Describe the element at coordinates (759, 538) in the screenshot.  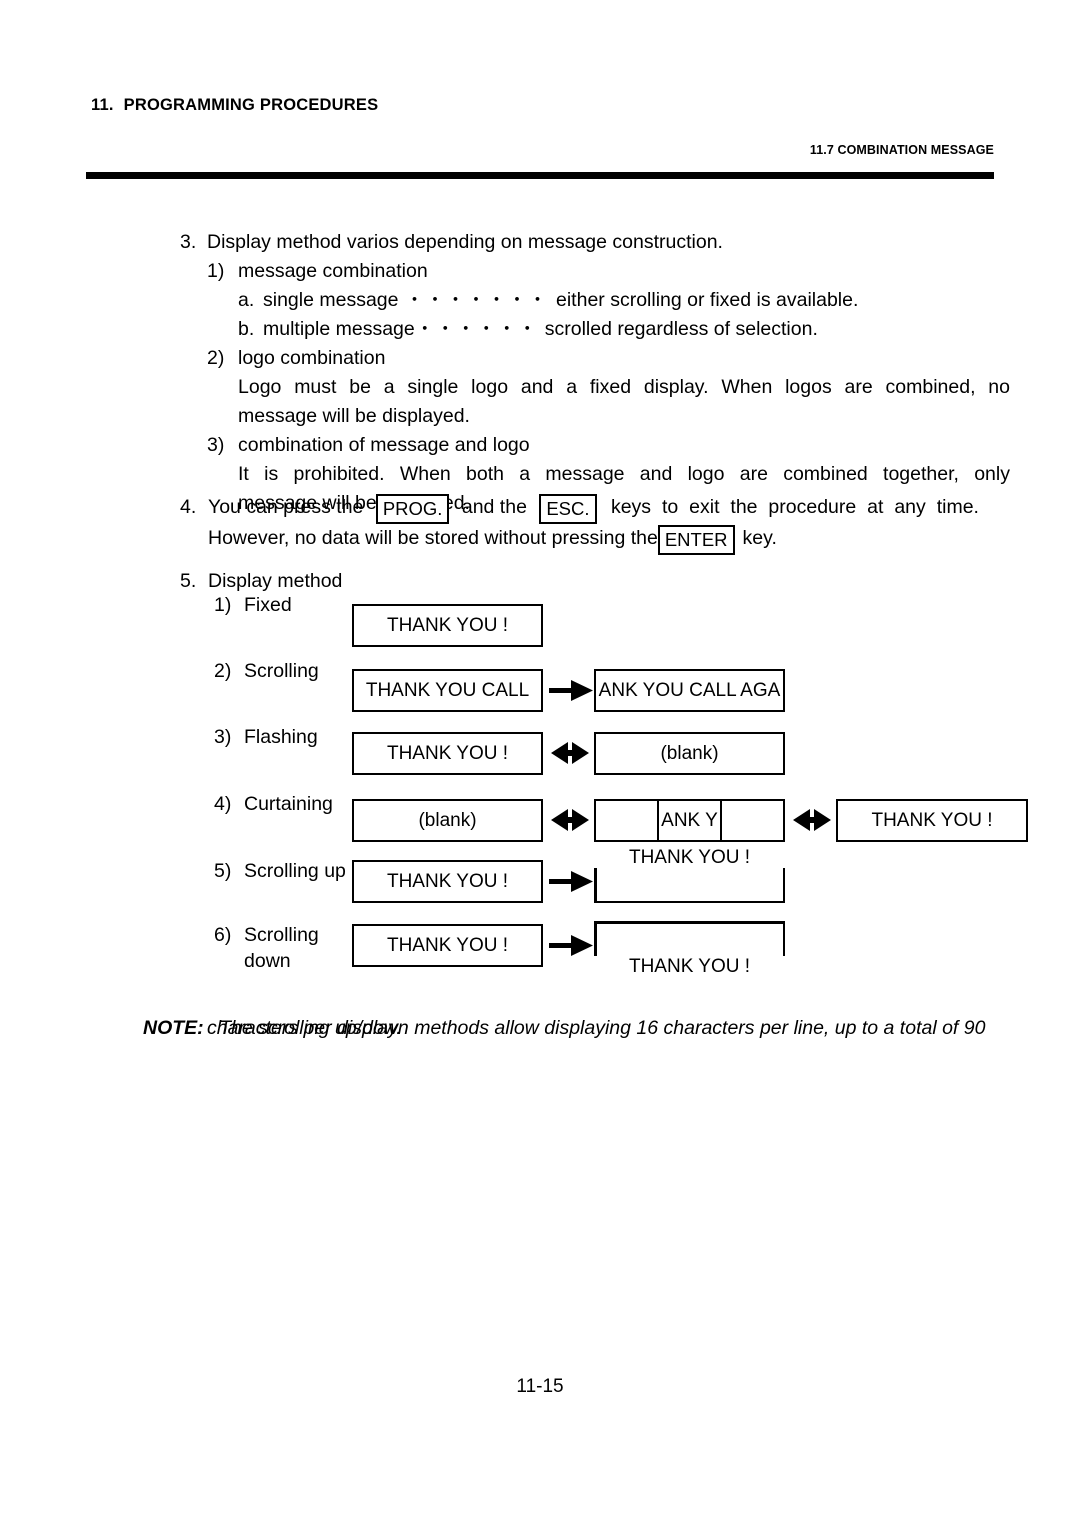
I see `item-4-text-part-5: key.` at that location.